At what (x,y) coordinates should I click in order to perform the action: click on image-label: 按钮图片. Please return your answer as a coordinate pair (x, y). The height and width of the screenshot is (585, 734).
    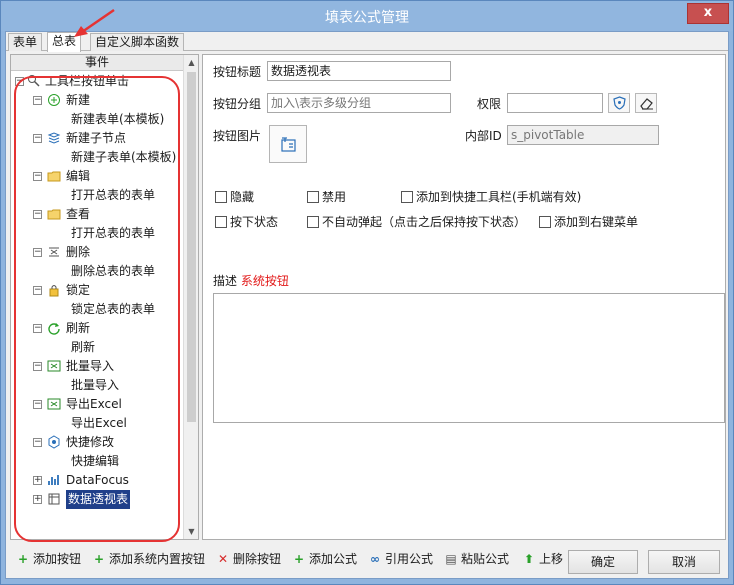
    Looking at the image, I should click on (237, 136).